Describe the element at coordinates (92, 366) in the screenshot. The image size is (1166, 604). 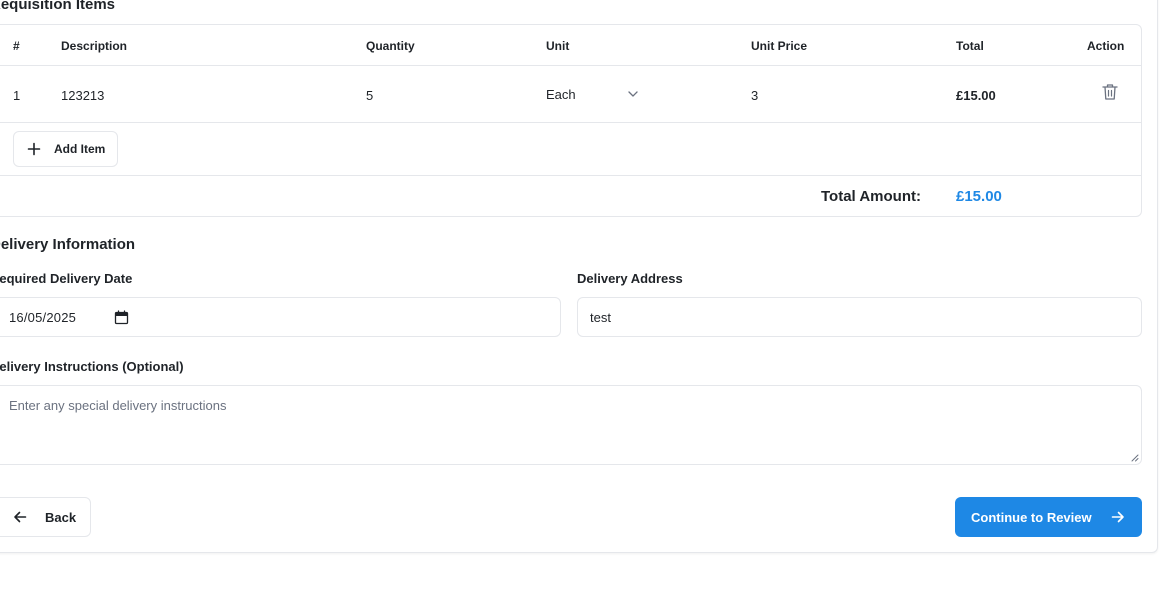
I see `delivery-instructions-label: Delivery Instructions (Optional)` at that location.